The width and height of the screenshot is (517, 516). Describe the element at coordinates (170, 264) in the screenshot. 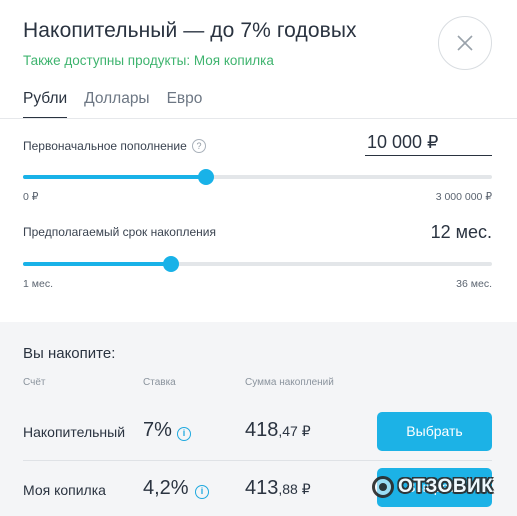

I see `term-slider-handle` at that location.